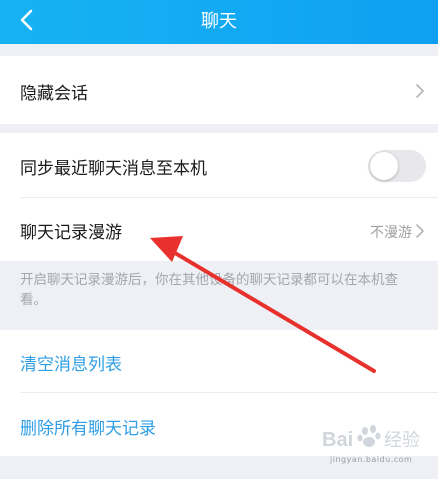 This screenshot has width=438, height=479. What do you see at coordinates (88, 429) in the screenshot?
I see `delete-all-records-label: 删除所有聊天记录` at bounding box center [88, 429].